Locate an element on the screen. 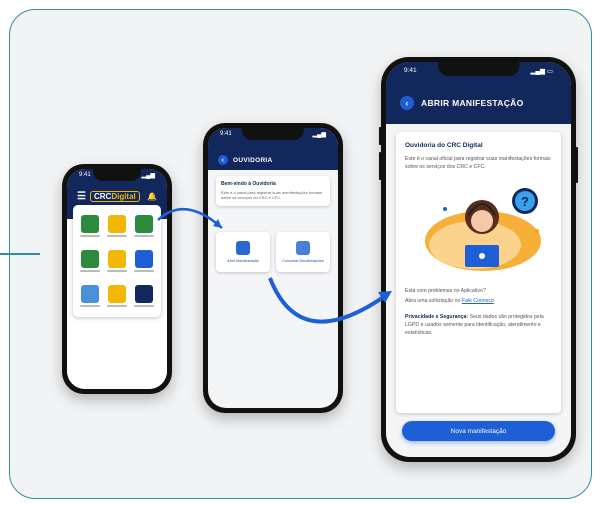  arrow-ouvidoria-to-abrir is located at coordinates (327, 300).